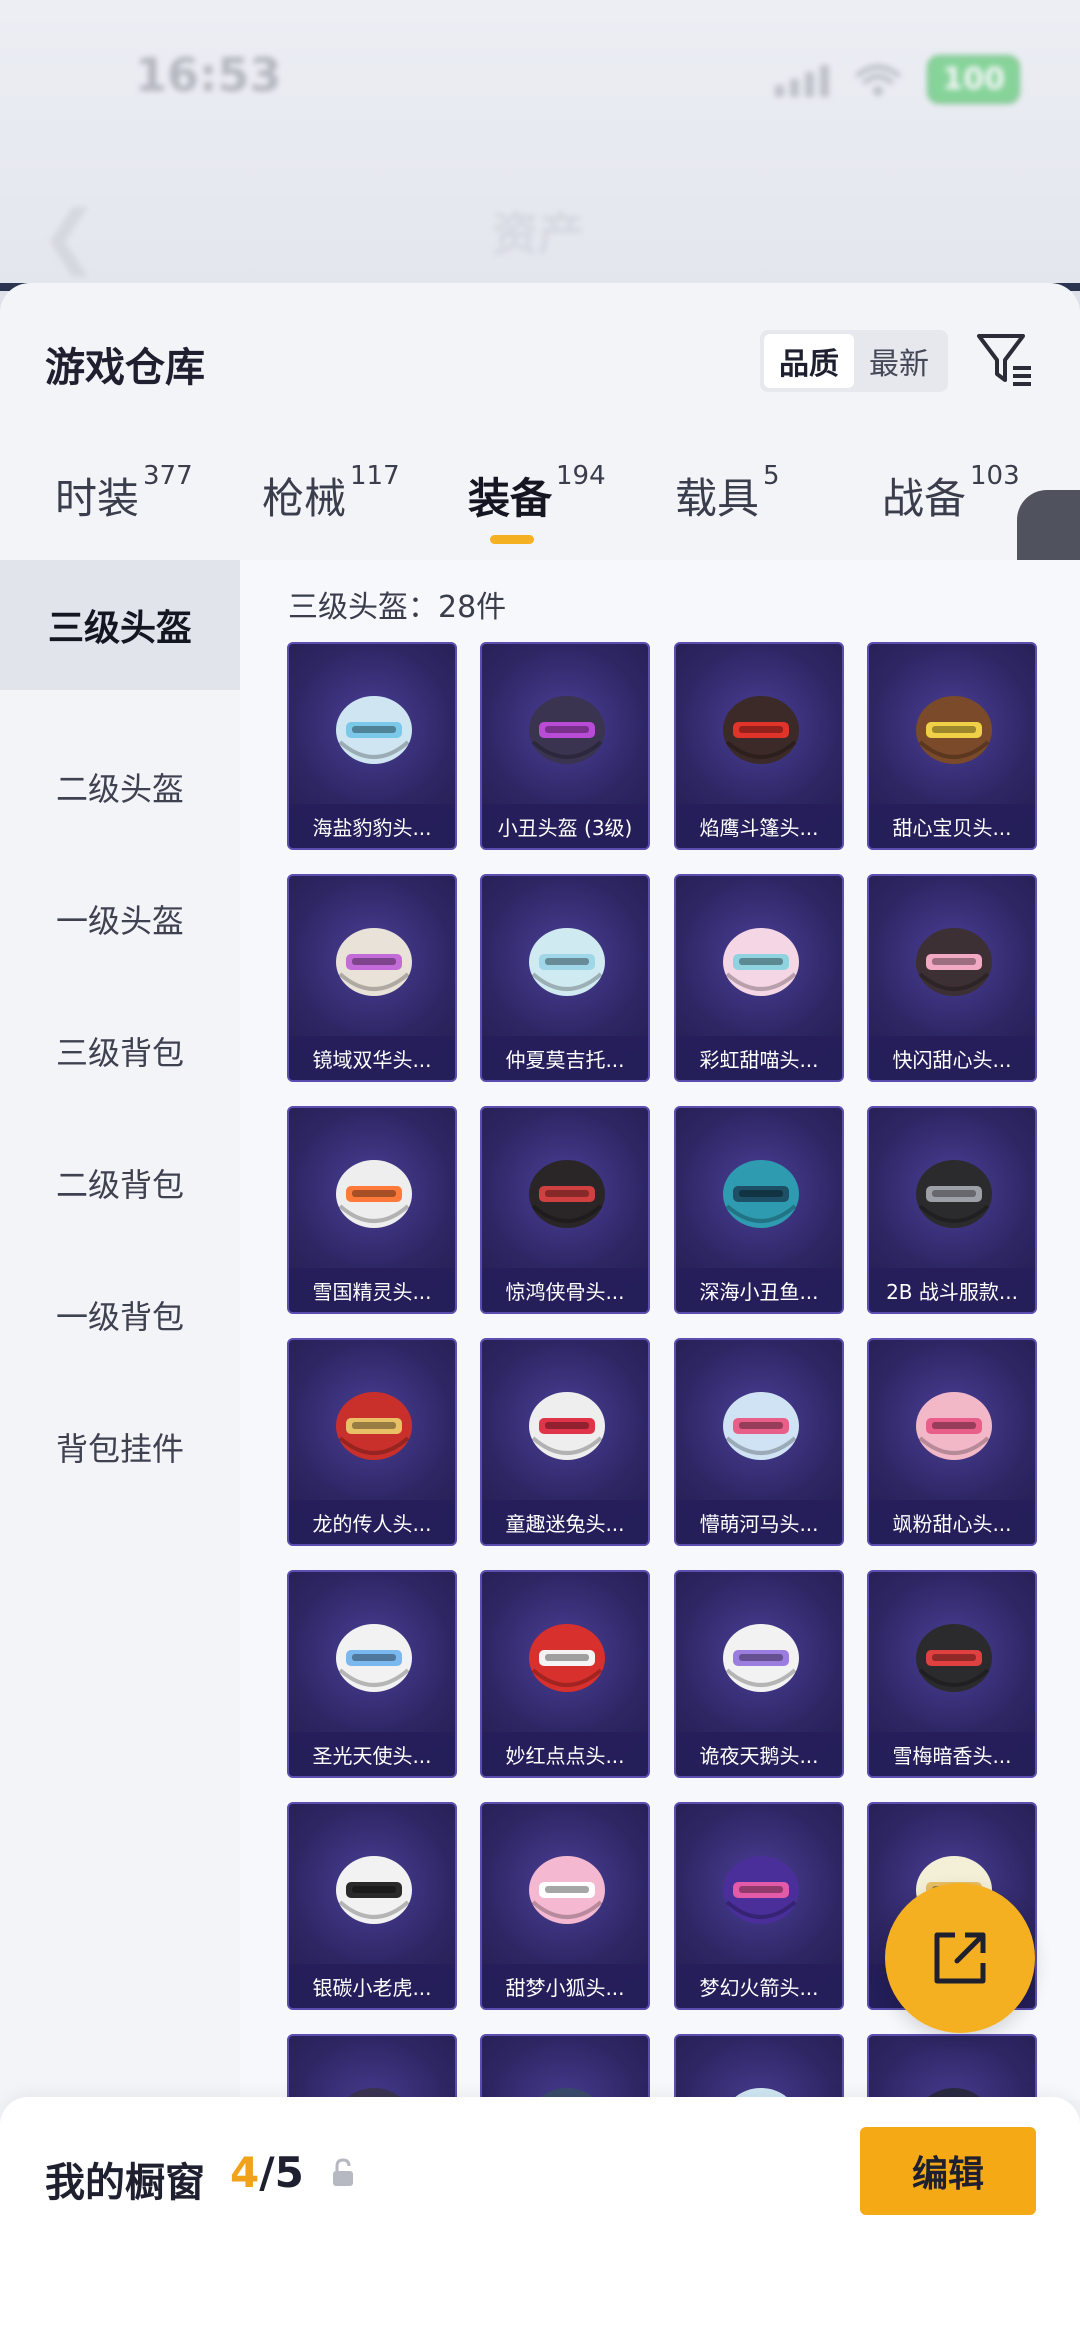 Image resolution: width=1080 pixels, height=2341 pixels. What do you see at coordinates (510, 498) in the screenshot?
I see `tab-label: 装备` at bounding box center [510, 498].